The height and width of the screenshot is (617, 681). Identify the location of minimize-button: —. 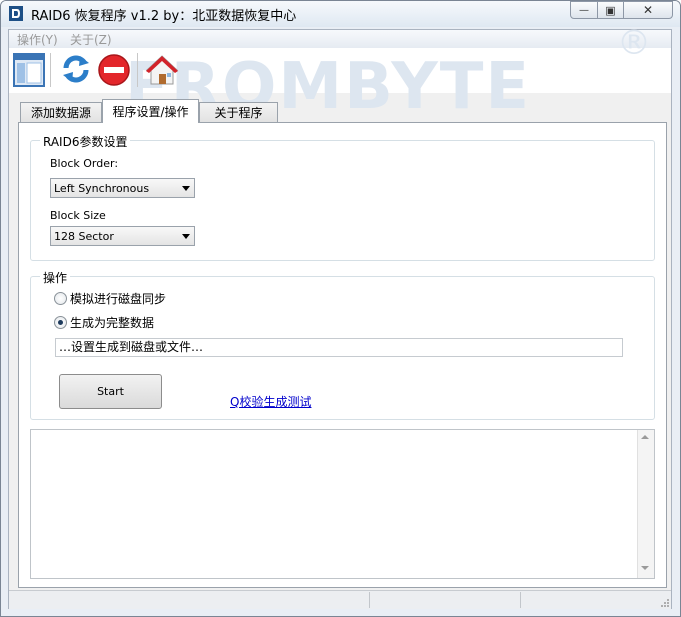
(584, 10).